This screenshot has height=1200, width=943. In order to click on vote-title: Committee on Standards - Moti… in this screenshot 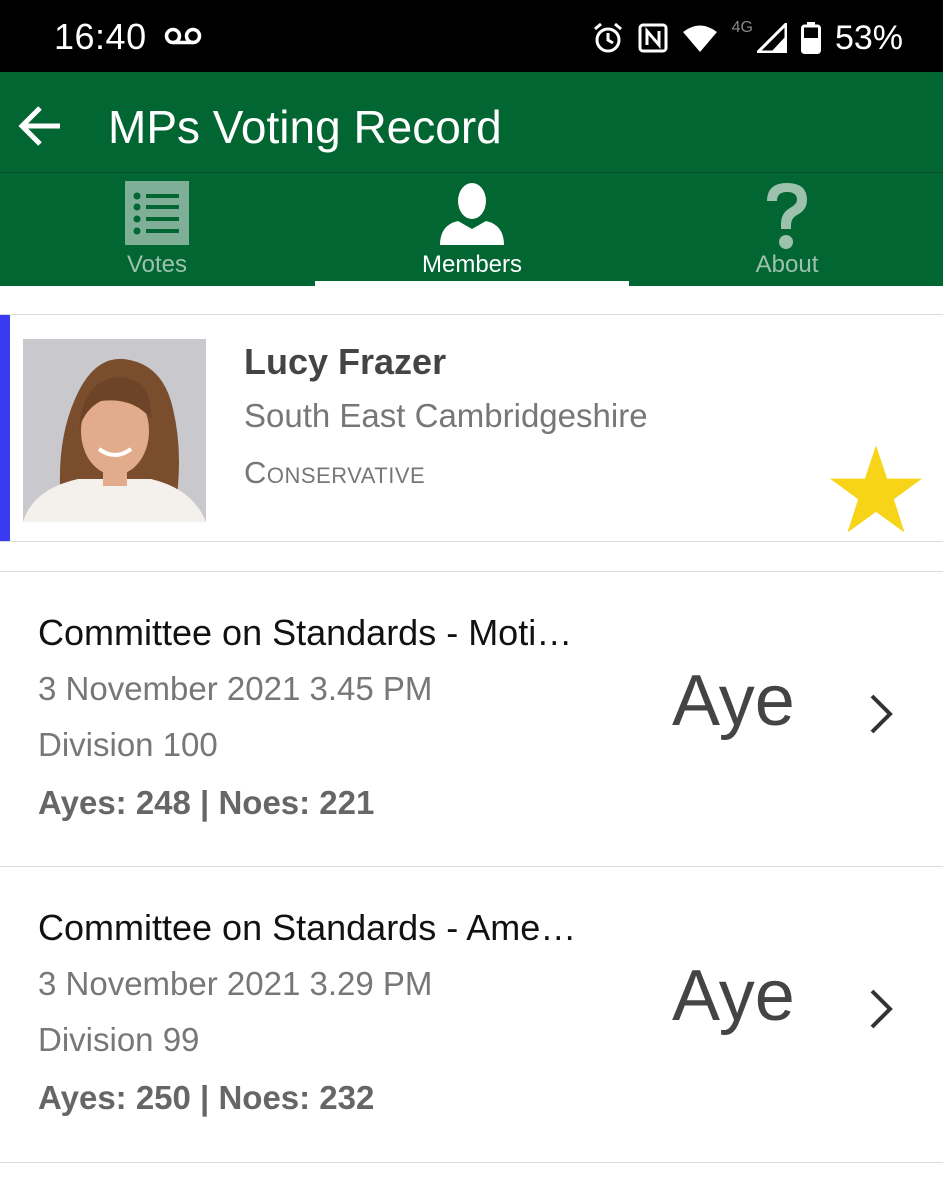, I will do `click(305, 632)`.